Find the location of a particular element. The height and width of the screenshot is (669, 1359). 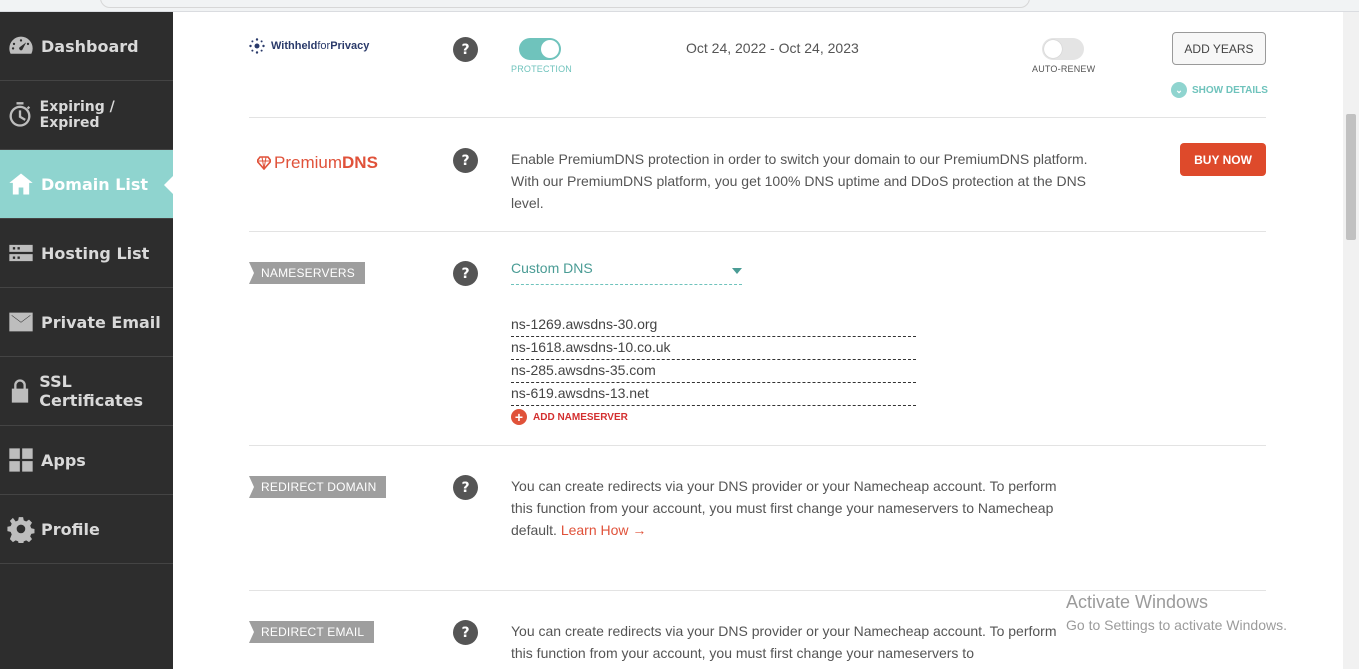

premium-dns-help-icon: ? is located at coordinates (465, 160).